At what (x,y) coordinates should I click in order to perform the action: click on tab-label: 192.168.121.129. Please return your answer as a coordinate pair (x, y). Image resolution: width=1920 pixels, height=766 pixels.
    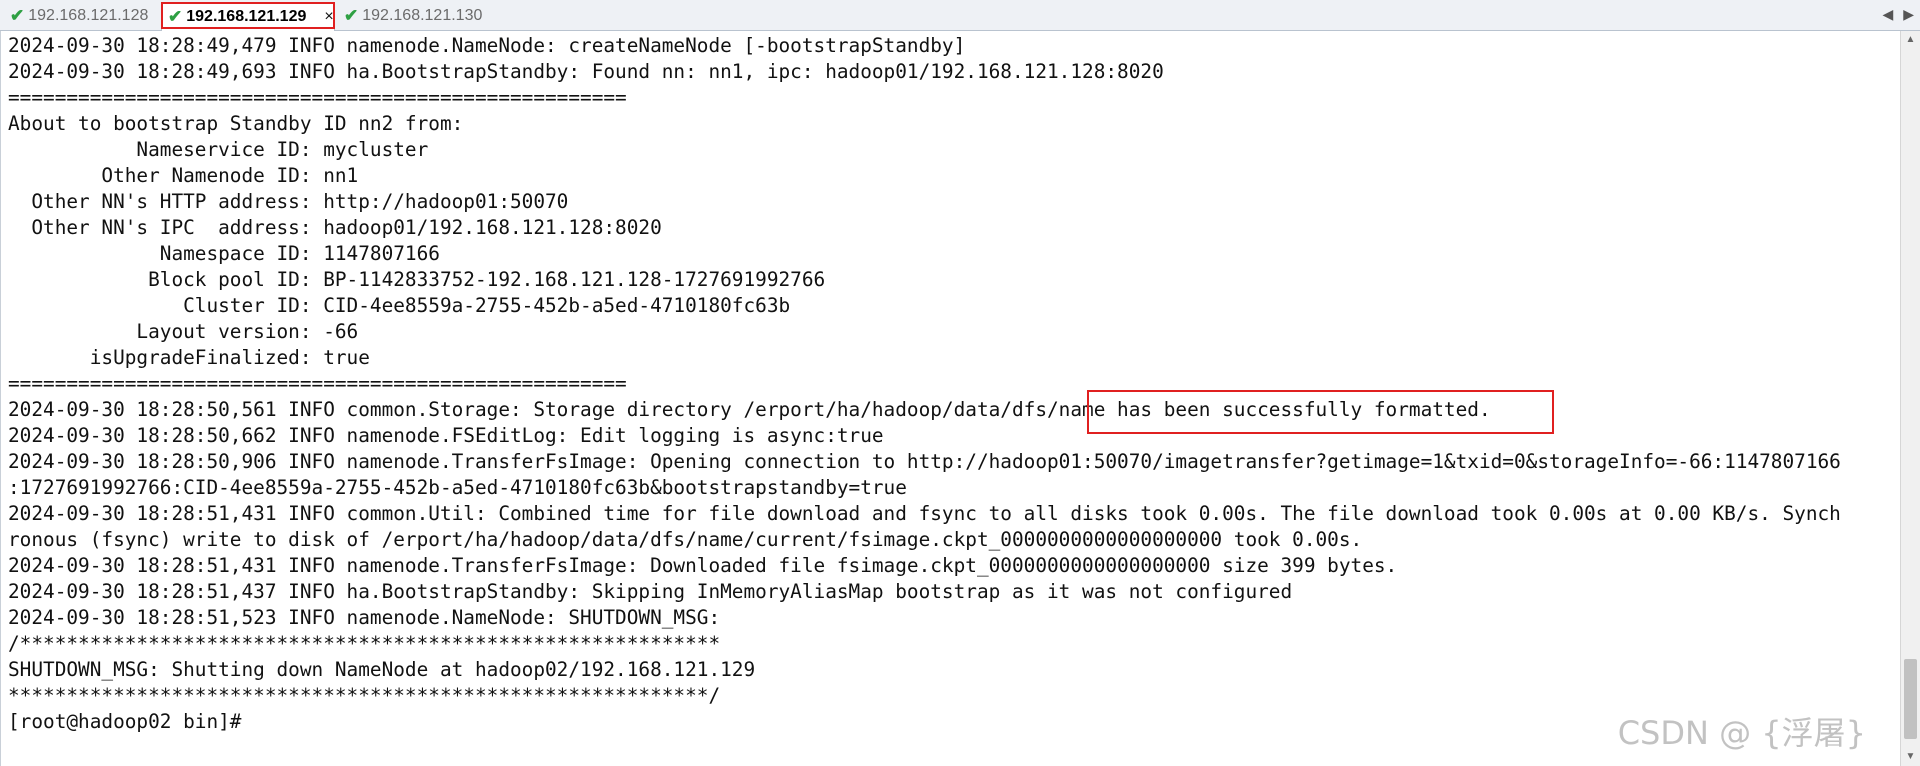
    Looking at the image, I should click on (246, 16).